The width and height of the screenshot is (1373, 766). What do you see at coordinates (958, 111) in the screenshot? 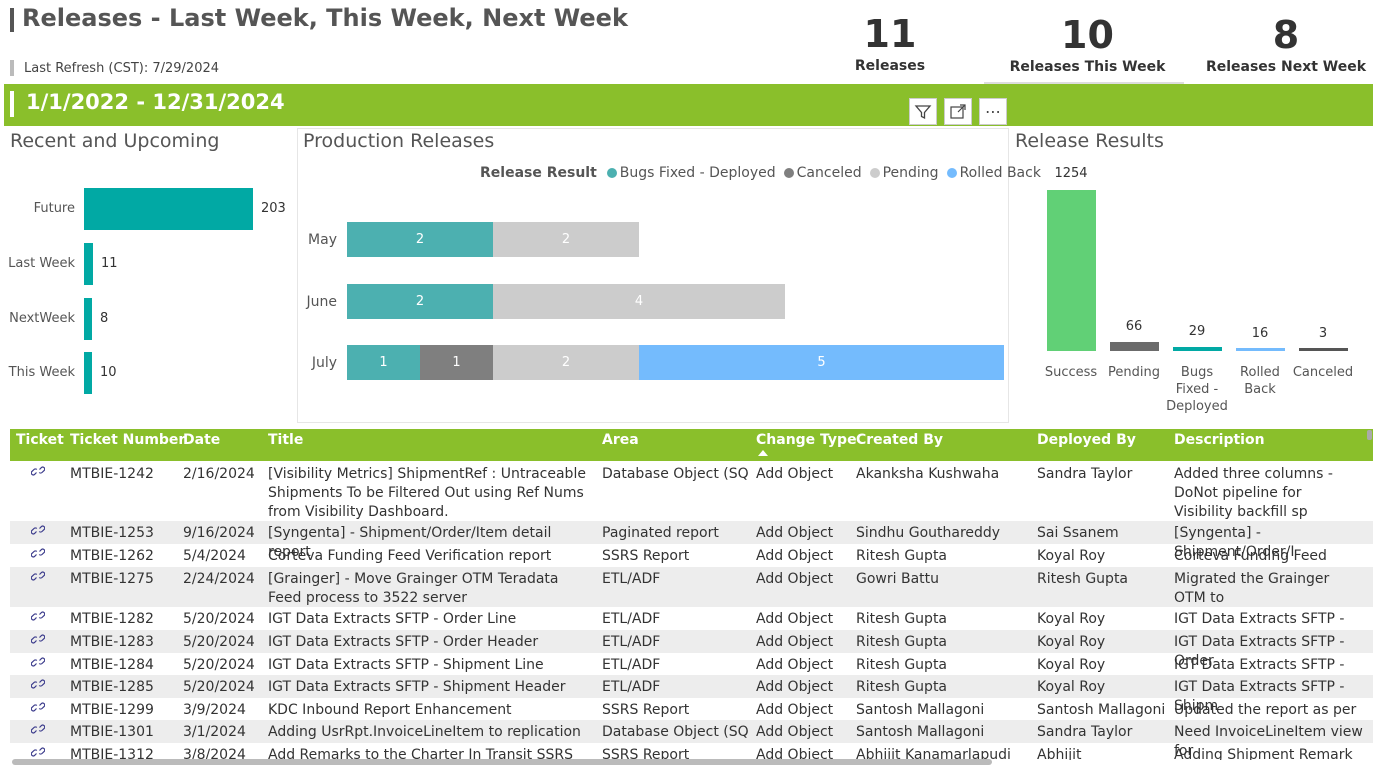
I see `focus-mode-button` at bounding box center [958, 111].